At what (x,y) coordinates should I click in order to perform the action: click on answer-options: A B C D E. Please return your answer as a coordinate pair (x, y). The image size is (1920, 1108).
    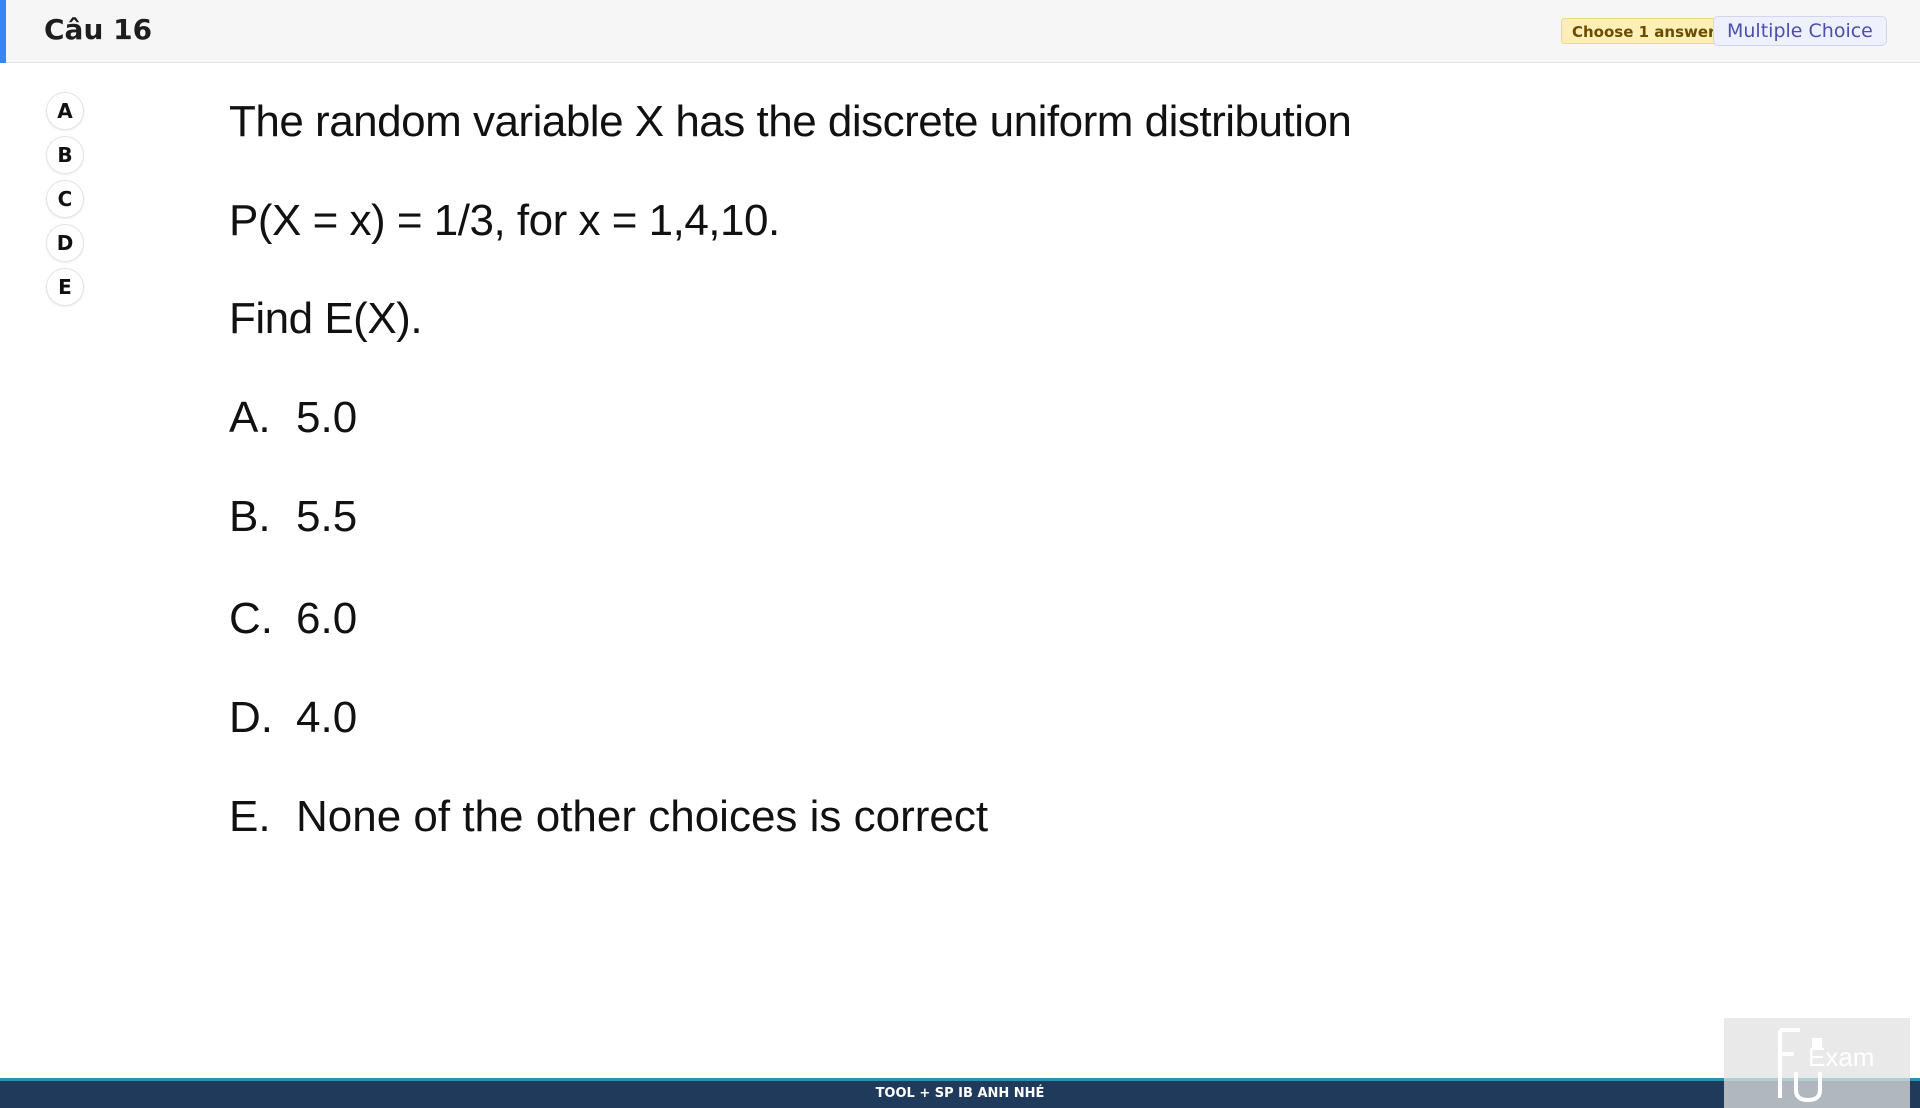
    Looking at the image, I should click on (66, 202).